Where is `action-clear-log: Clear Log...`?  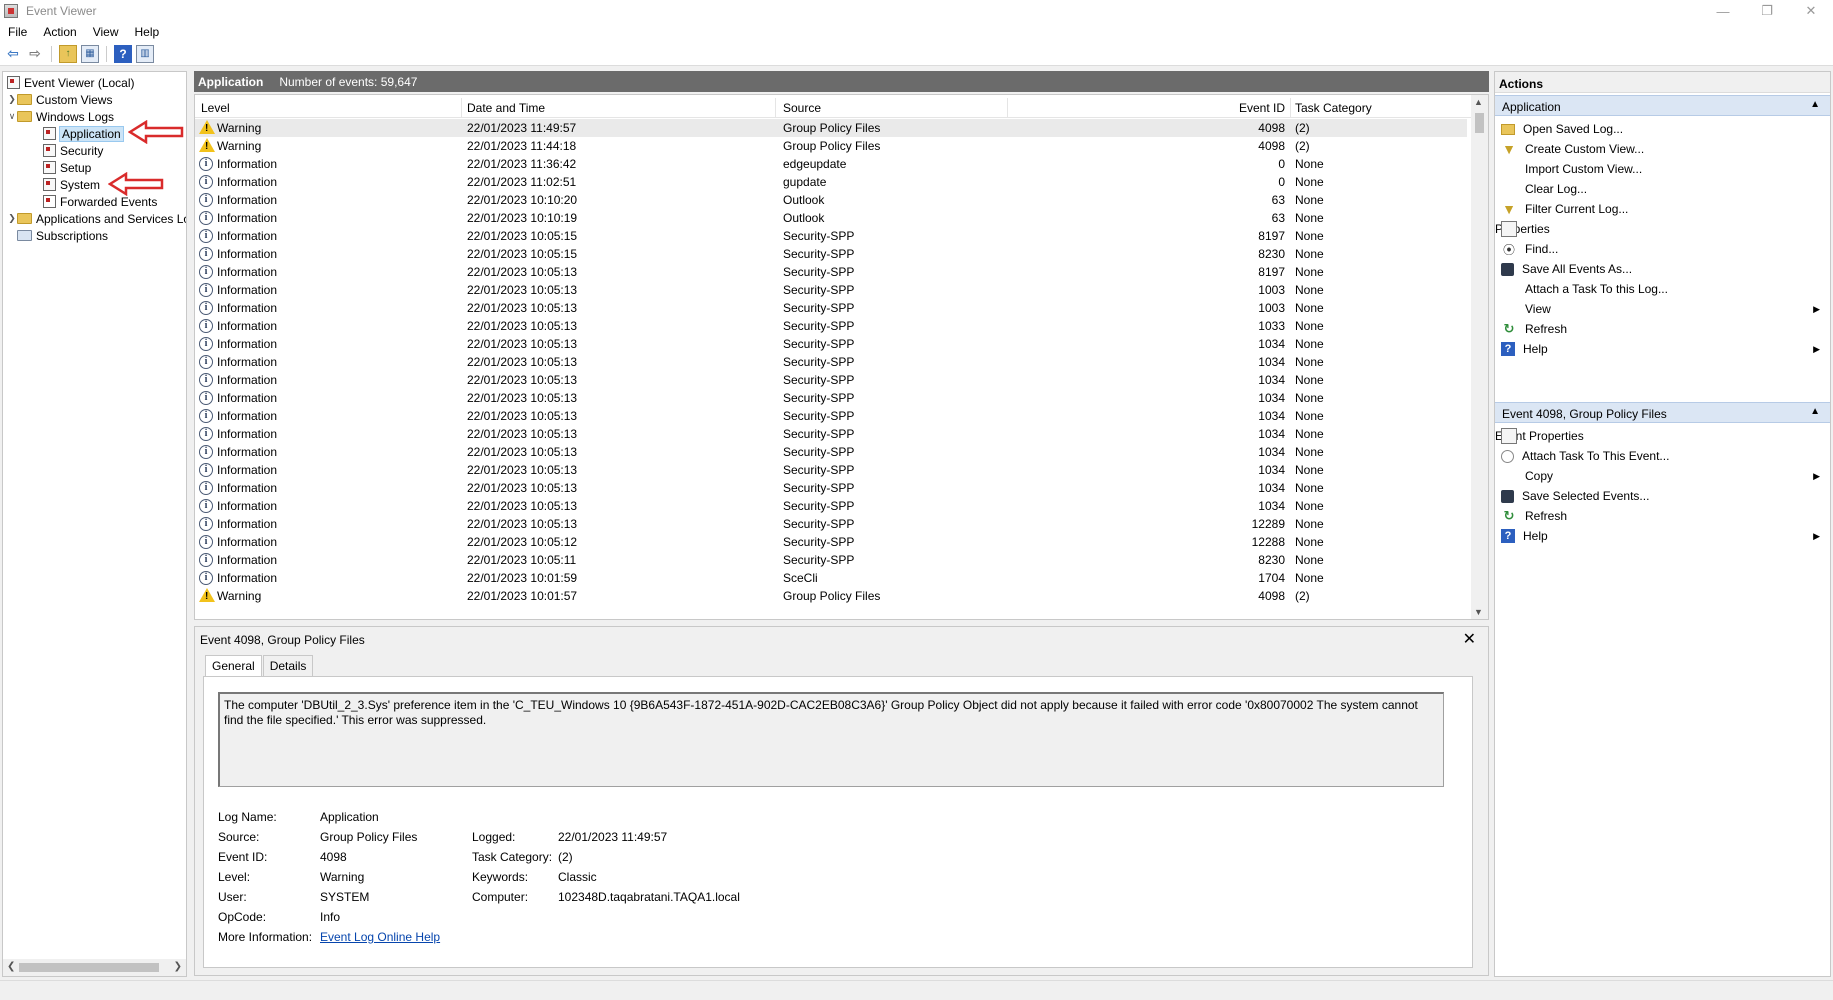
action-clear-log: Clear Log... is located at coordinates (1662, 189).